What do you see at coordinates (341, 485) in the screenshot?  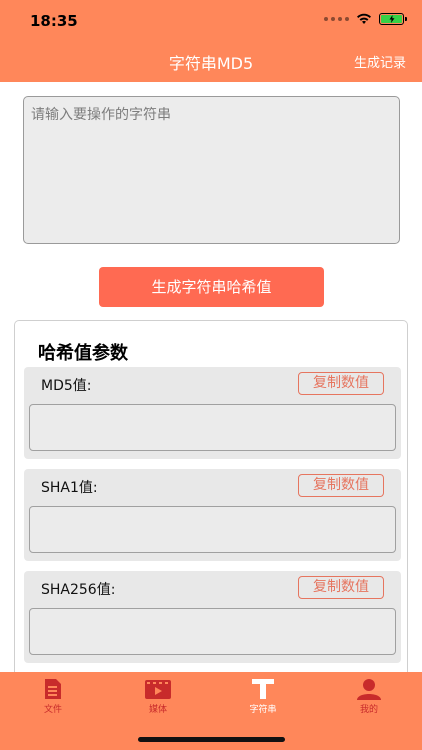 I see `copy-sha1-button: 复制数值` at bounding box center [341, 485].